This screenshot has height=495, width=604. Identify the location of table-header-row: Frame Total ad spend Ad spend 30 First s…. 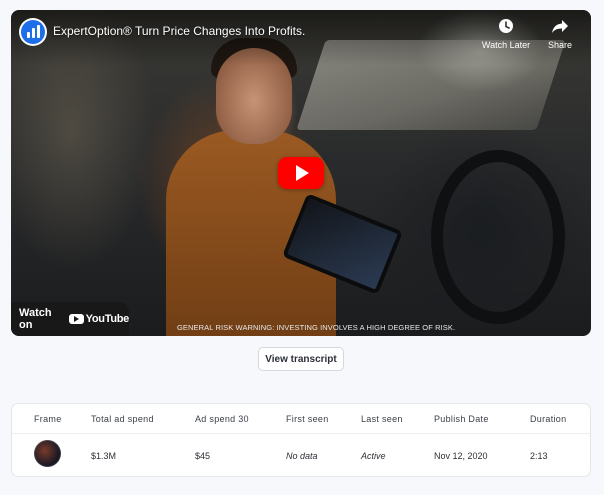
(301, 419).